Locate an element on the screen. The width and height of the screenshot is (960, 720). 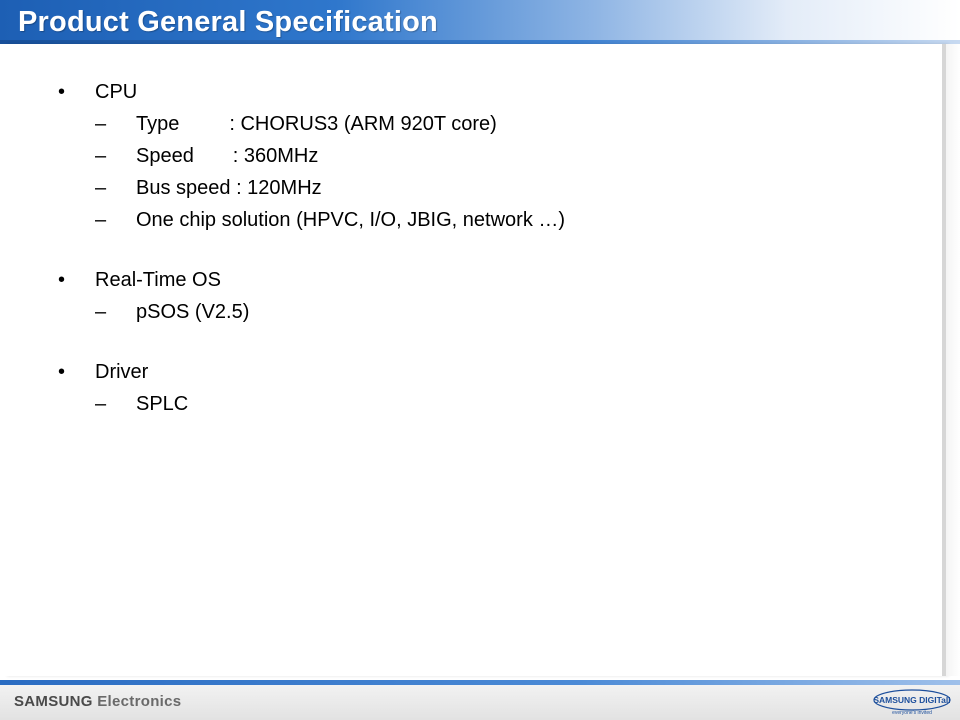
brand-secondary: Electronics is located at coordinates (139, 701).